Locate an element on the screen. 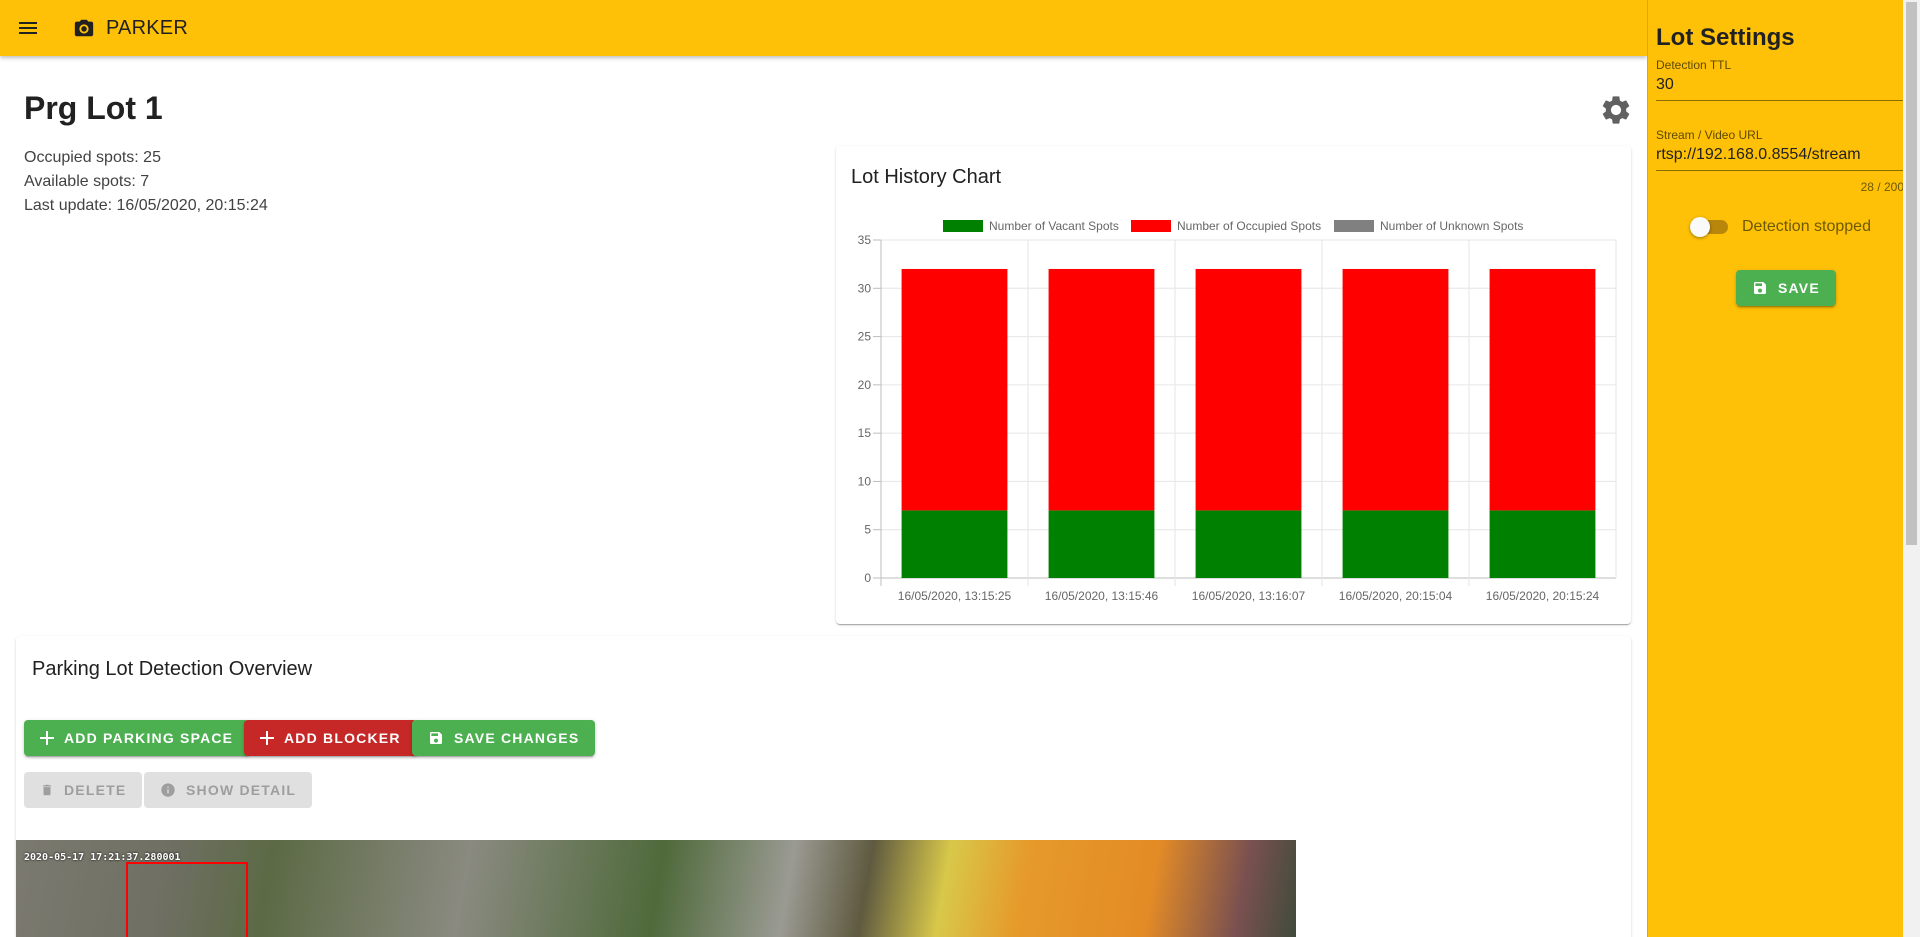 This screenshot has height=937, width=1920. camera-icon is located at coordinates (84, 28).